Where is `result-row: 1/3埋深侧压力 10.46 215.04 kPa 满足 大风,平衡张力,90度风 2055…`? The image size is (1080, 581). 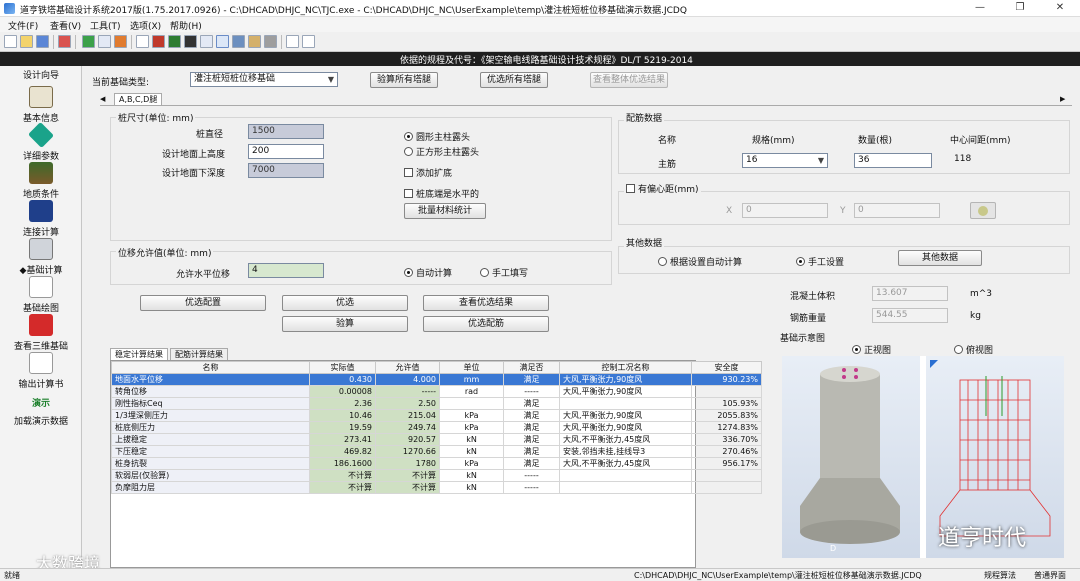
result-row: 1/3埋深侧压力 10.46 215.04 kPa 满足 大风,平衡张力,90度风 2055… is located at coordinates (436, 415).